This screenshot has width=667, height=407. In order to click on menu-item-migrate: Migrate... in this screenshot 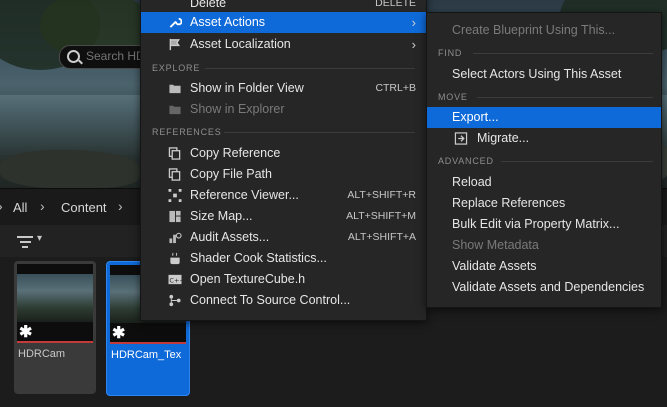, I will do `click(544, 138)`.